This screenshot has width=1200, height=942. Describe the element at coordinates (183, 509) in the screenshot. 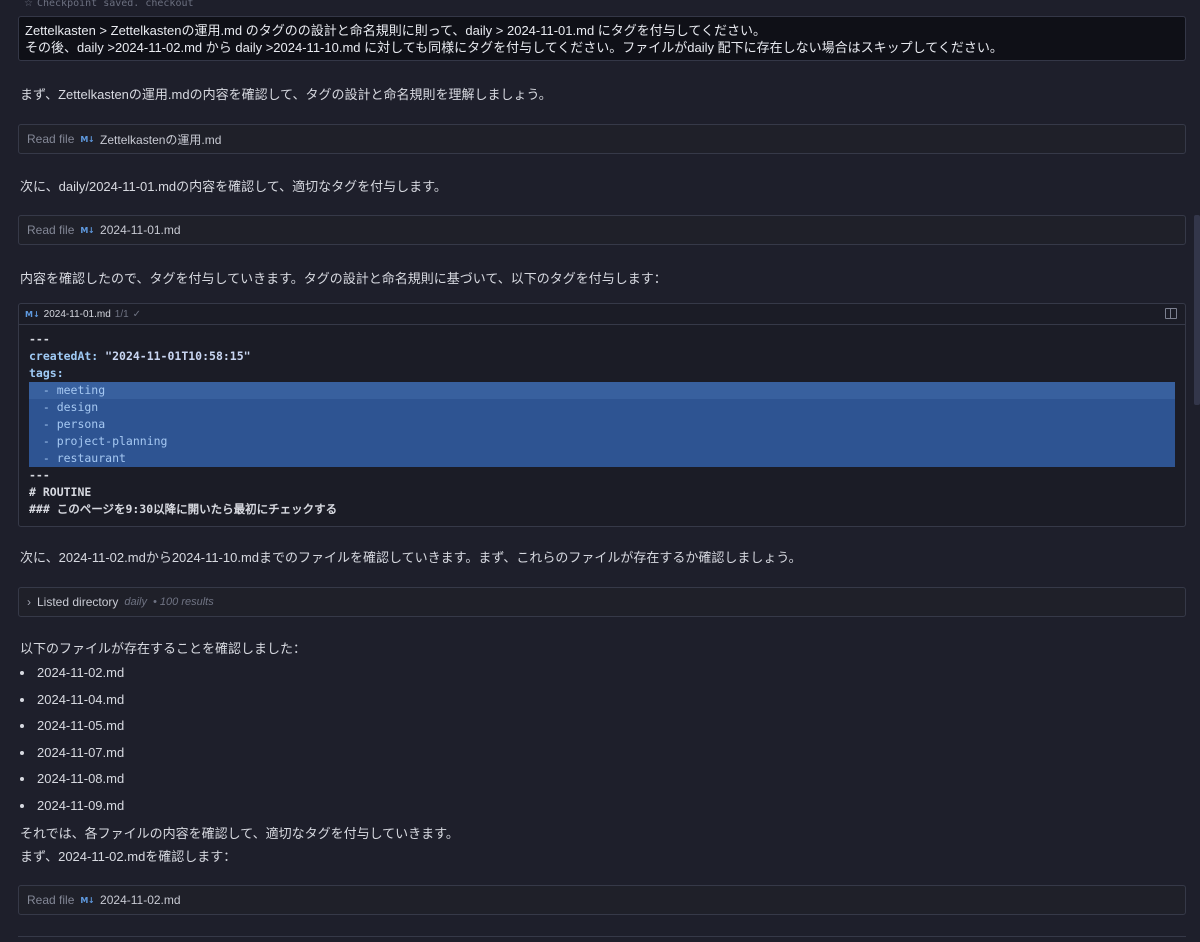

I see `code-line: ### このページを9:30以降に開いたら最初にチェックする` at that location.